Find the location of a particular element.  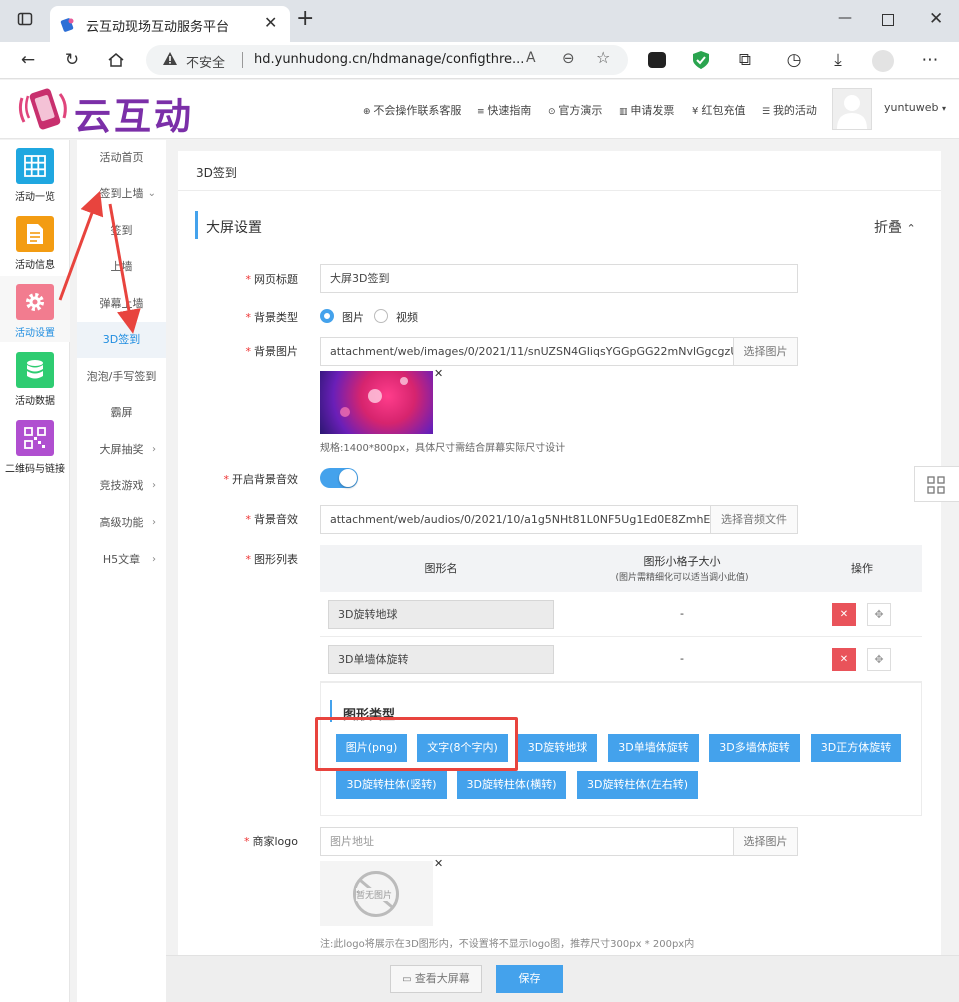

zoom-icon: ⊖ is located at coordinates (568, 58).